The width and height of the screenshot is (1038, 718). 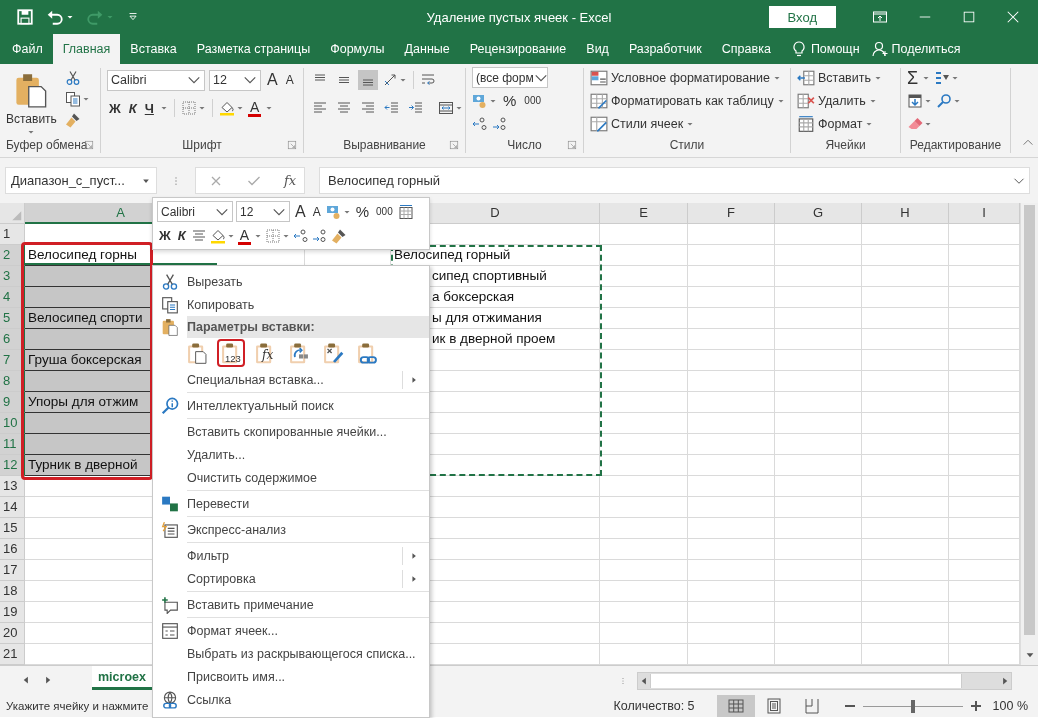 I want to click on row-header: 19, so click(x=12, y=612).